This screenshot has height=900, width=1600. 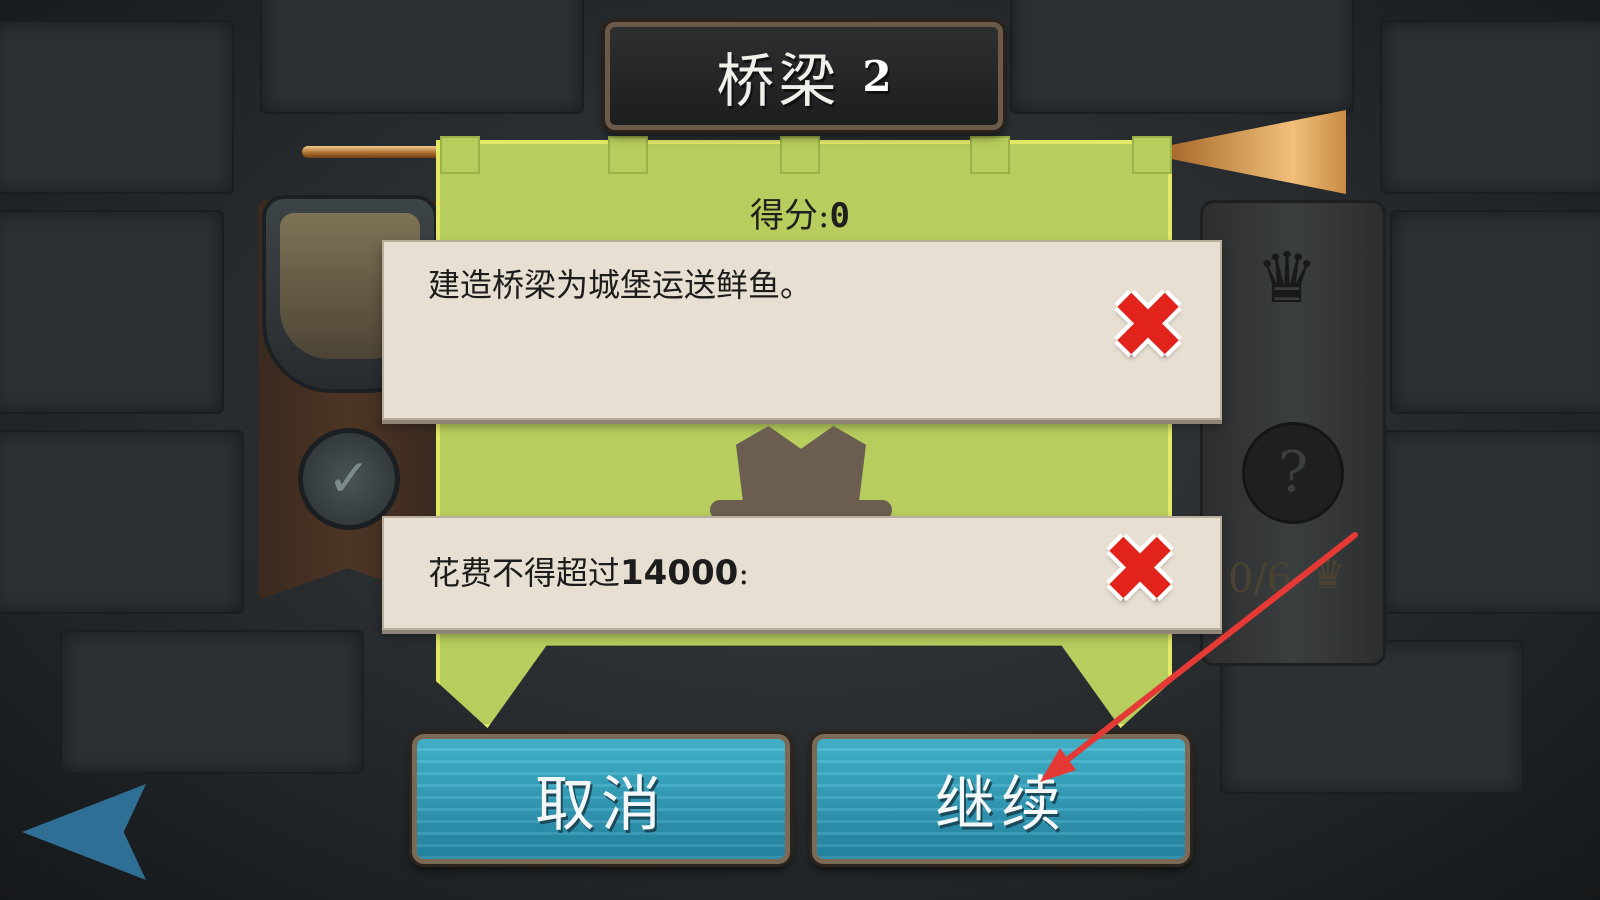 What do you see at coordinates (839, 216) in the screenshot?
I see `score-value: 0` at bounding box center [839, 216].